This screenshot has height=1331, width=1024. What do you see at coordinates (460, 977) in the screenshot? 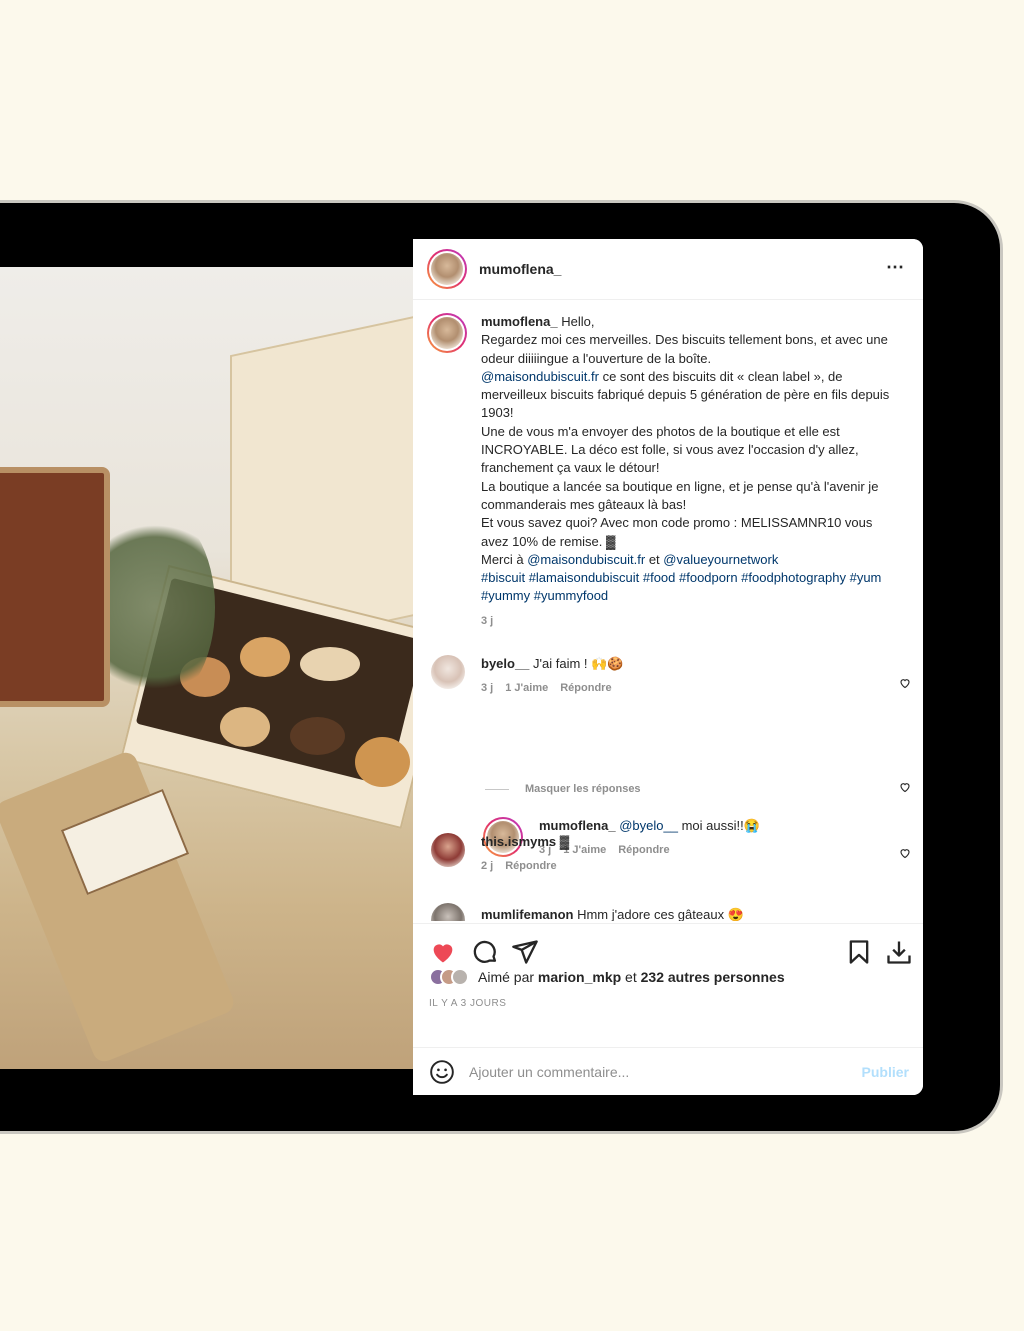
I see `liker-avatar` at bounding box center [460, 977].